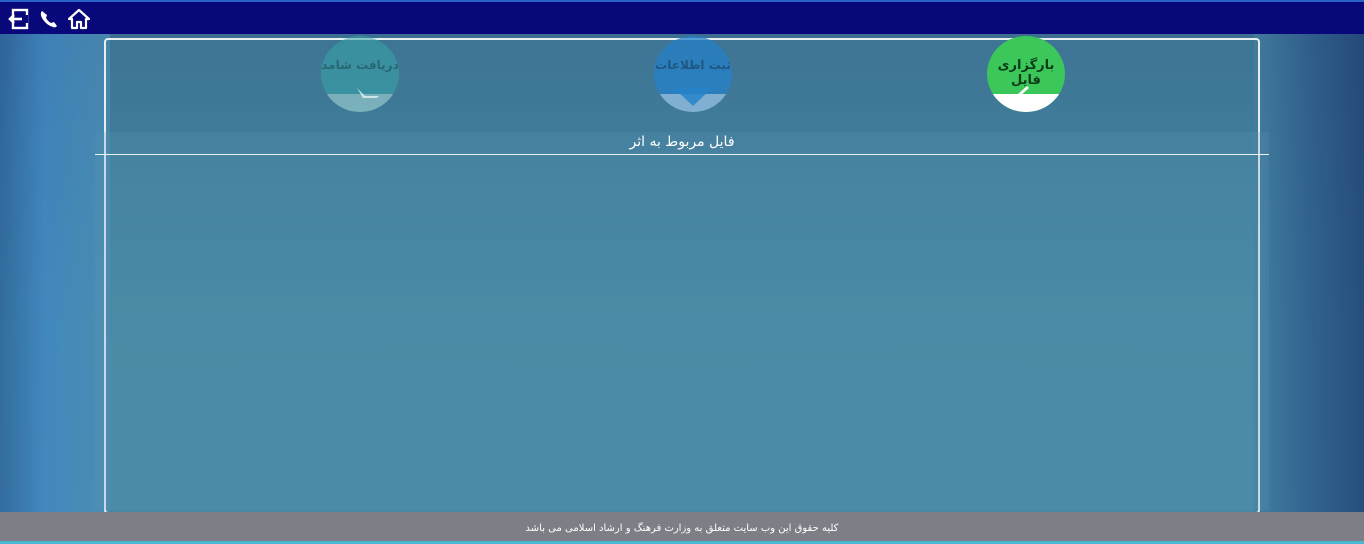 The height and width of the screenshot is (544, 1364). What do you see at coordinates (693, 65) in the screenshot?
I see `step-info-label: ثبت اطلاعات` at bounding box center [693, 65].